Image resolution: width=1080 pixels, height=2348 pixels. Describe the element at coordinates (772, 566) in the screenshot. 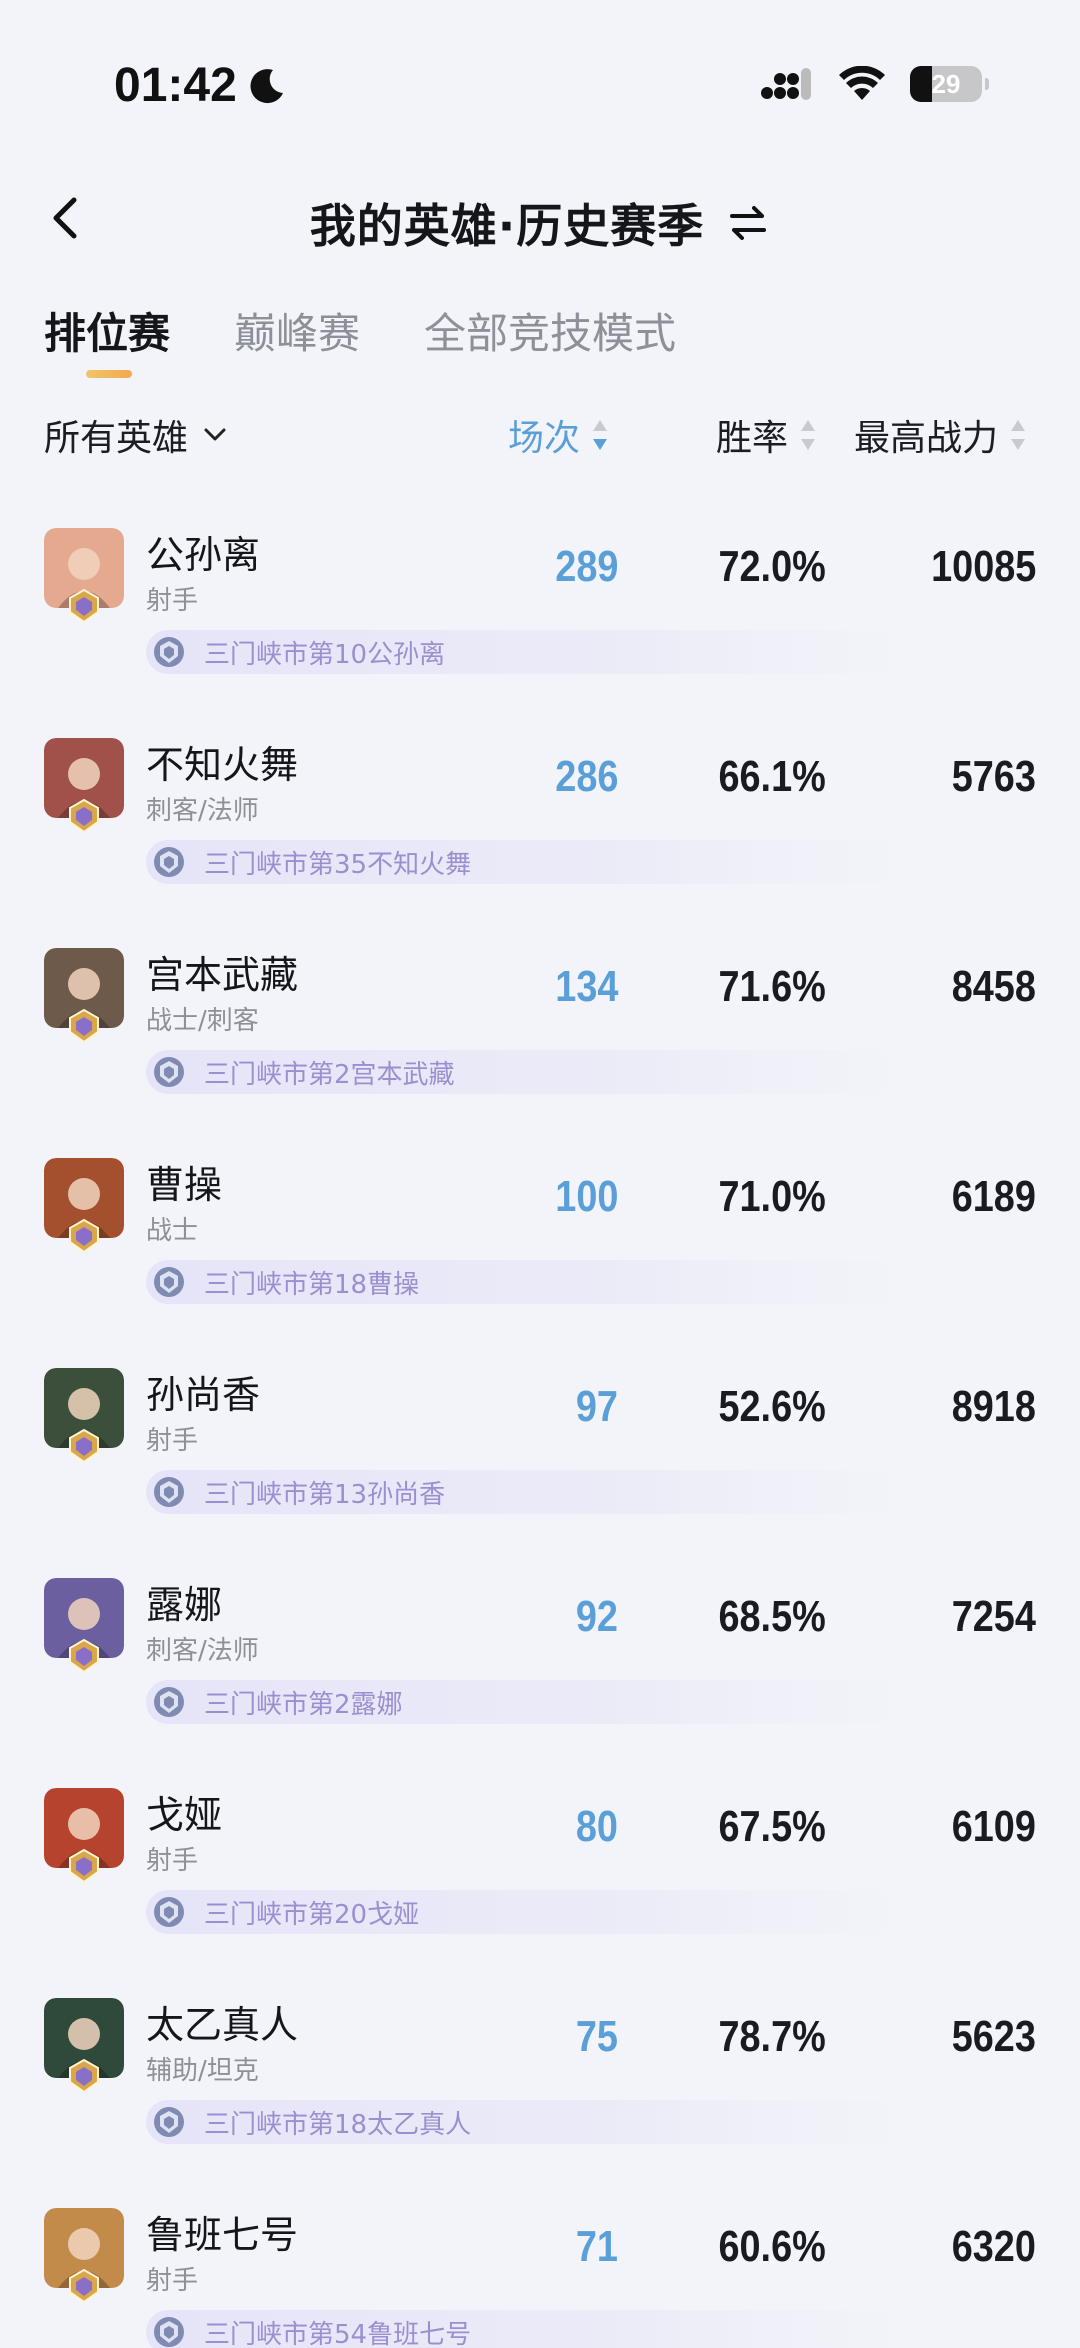

I see `win-rate: 72.0%` at that location.